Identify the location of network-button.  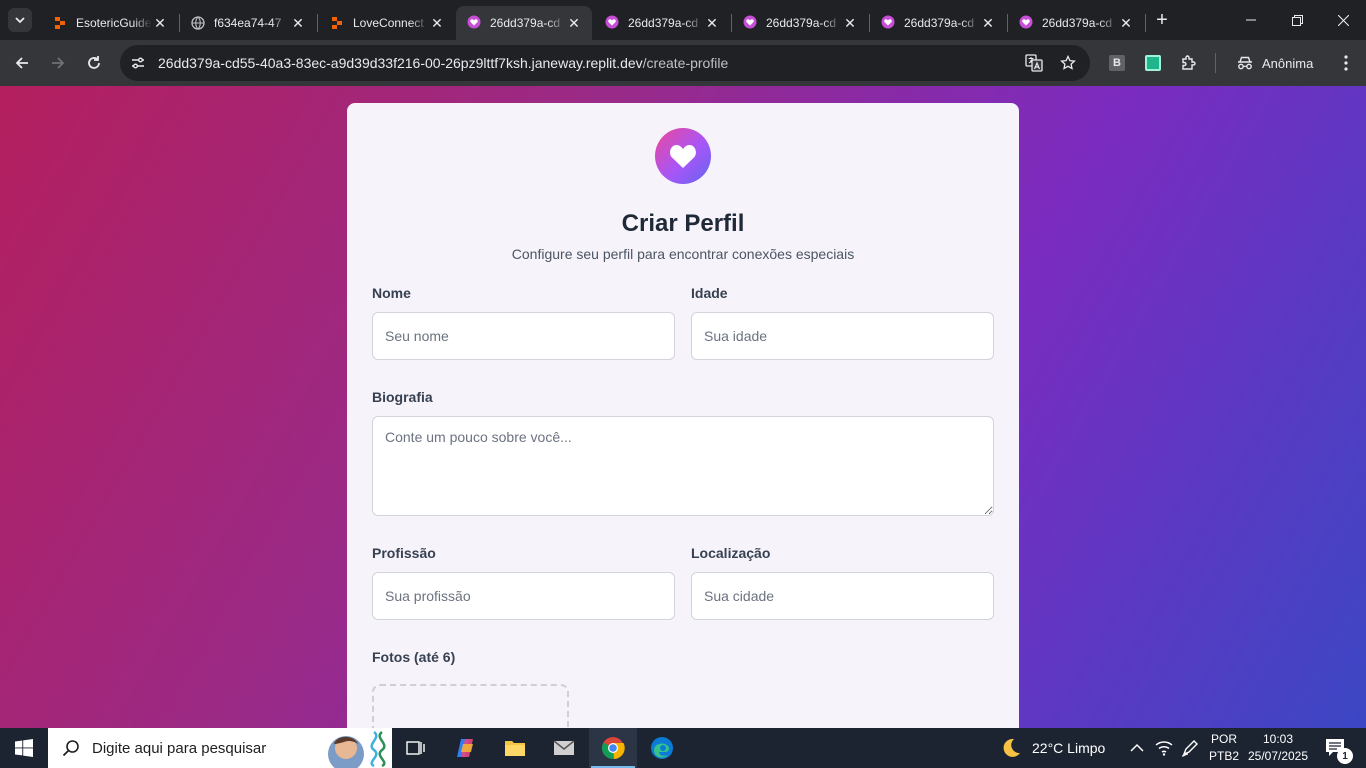
(1164, 748).